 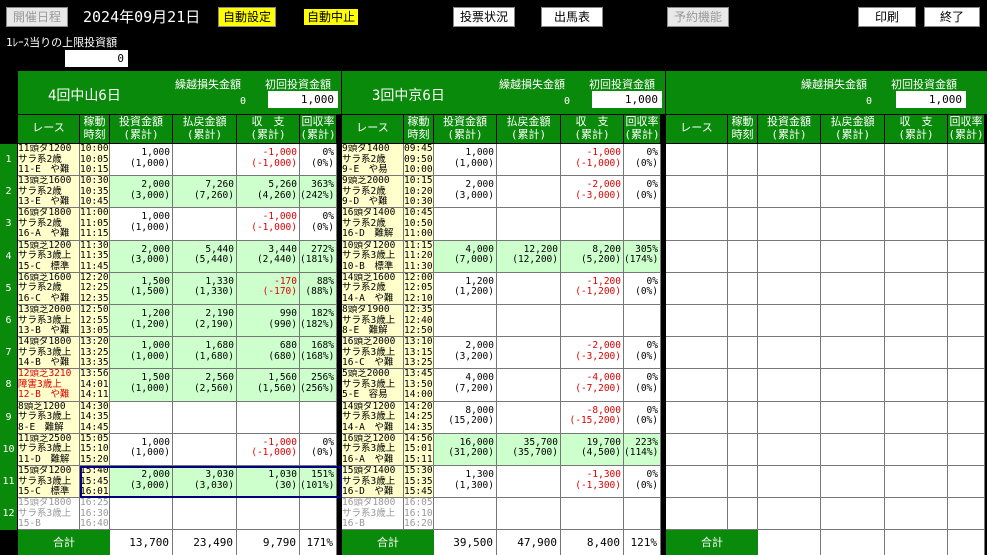 I want to click on cell-race: 16頭芝1200 サラ系3歳上 16-A や難, so click(x=373, y=449).